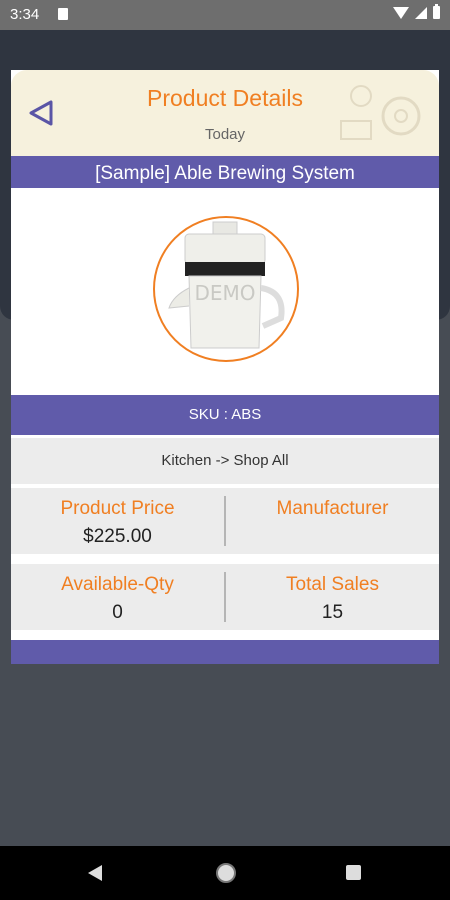 Image resolution: width=450 pixels, height=900 pixels. I want to click on navigation-bar, so click(225, 873).